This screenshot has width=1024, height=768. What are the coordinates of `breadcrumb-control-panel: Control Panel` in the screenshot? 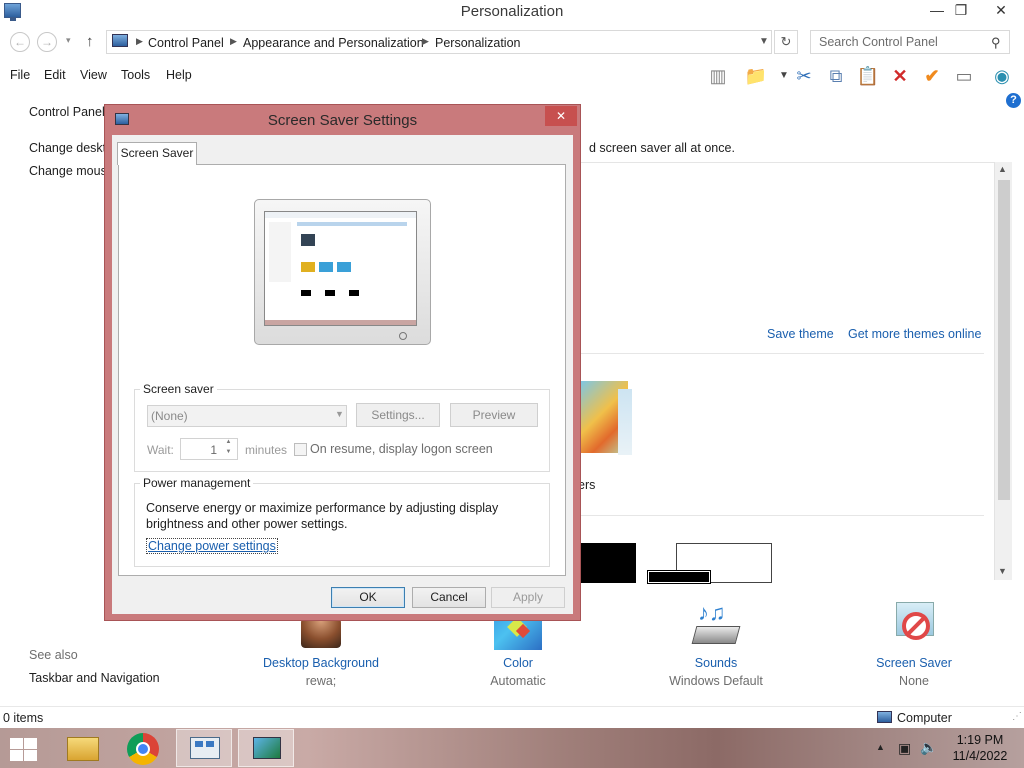 It's located at (186, 43).